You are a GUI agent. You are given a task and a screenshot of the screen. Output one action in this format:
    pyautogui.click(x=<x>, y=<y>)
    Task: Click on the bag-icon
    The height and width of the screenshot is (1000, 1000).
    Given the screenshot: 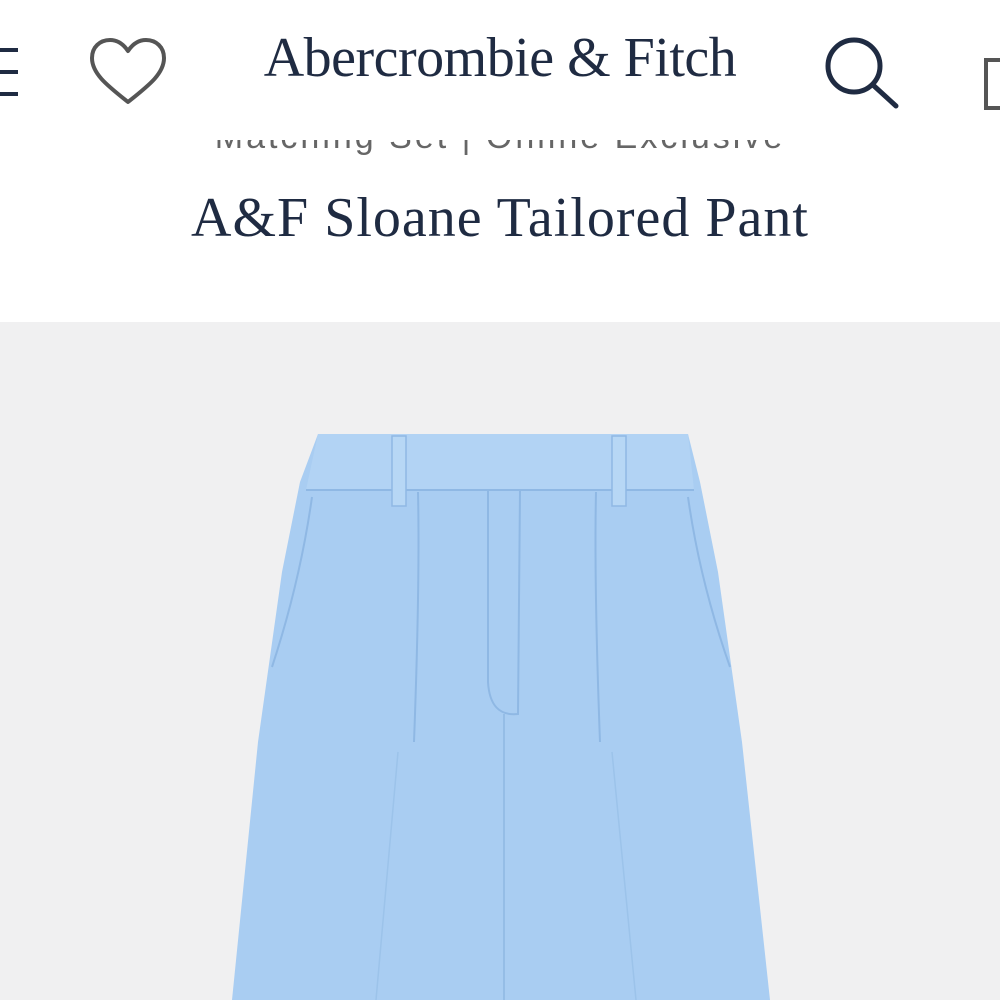 What is the action you would take?
    pyautogui.click(x=991, y=79)
    